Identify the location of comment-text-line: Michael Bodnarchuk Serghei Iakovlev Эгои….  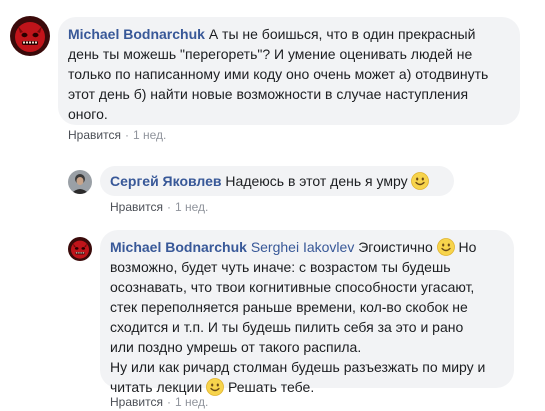
(306, 247).